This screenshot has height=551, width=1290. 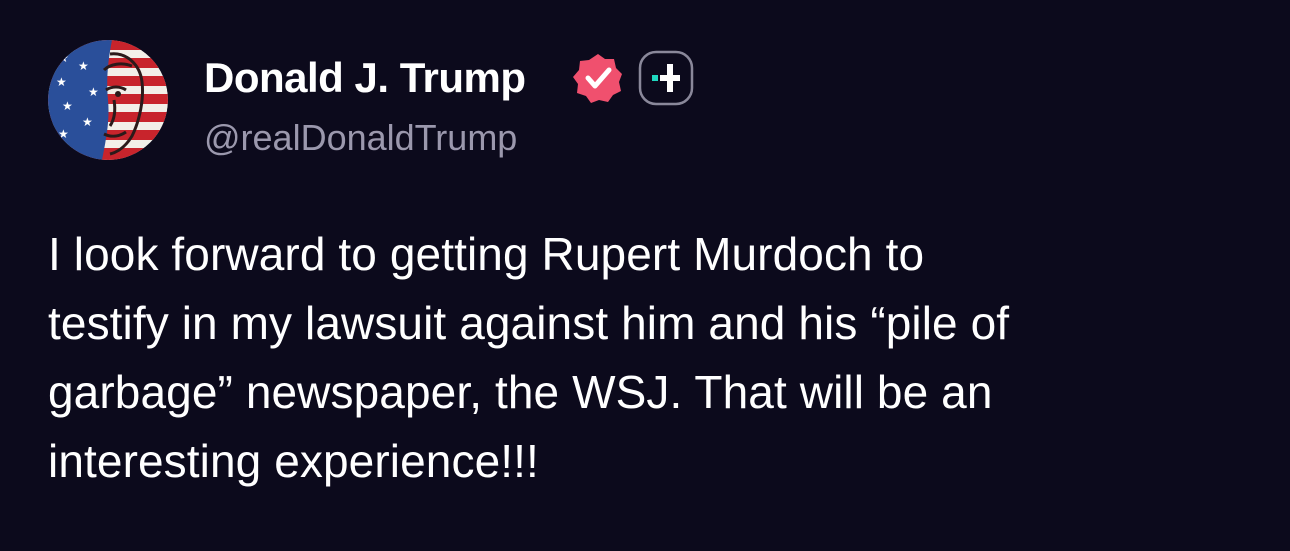 I want to click on plus-badge-icon, so click(x=666, y=78).